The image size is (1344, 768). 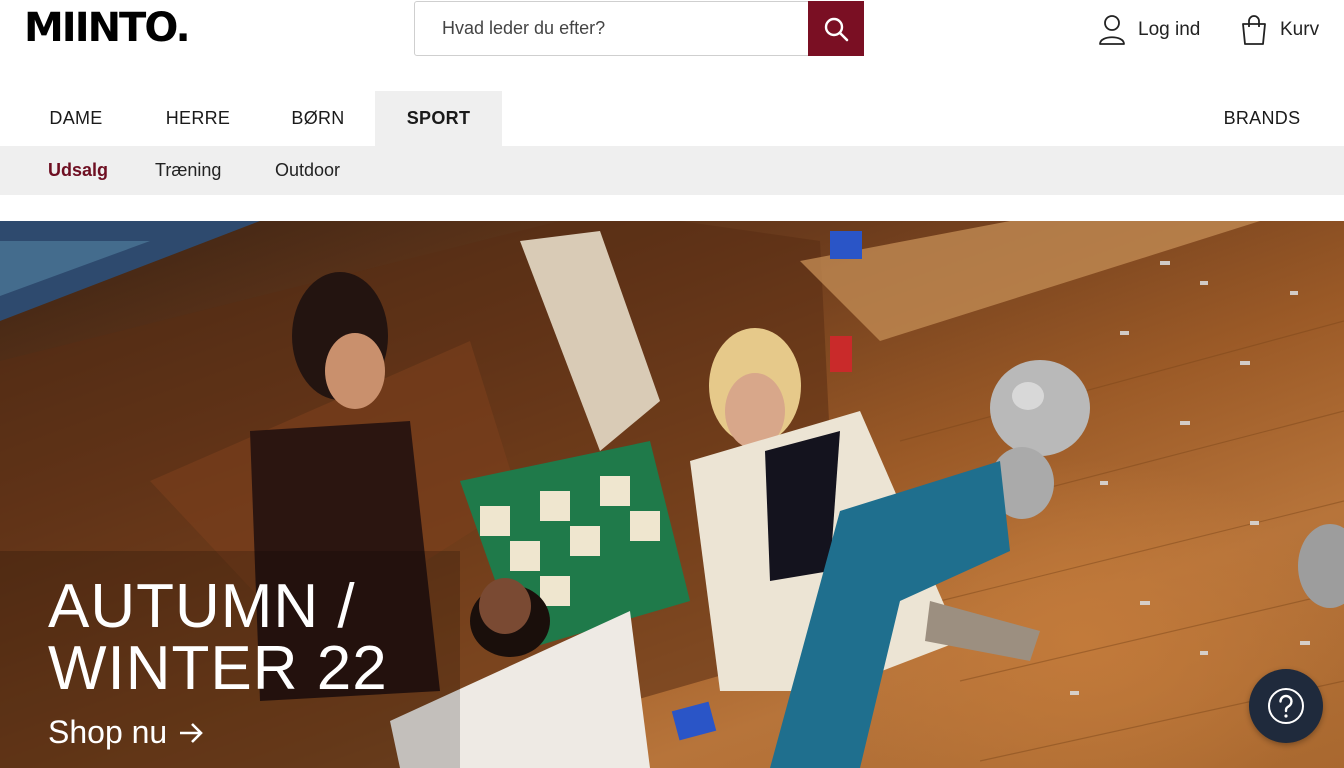 I want to click on hero-caption: AUTUMN / WINTER 22 Shop nu, so click(x=218, y=663).